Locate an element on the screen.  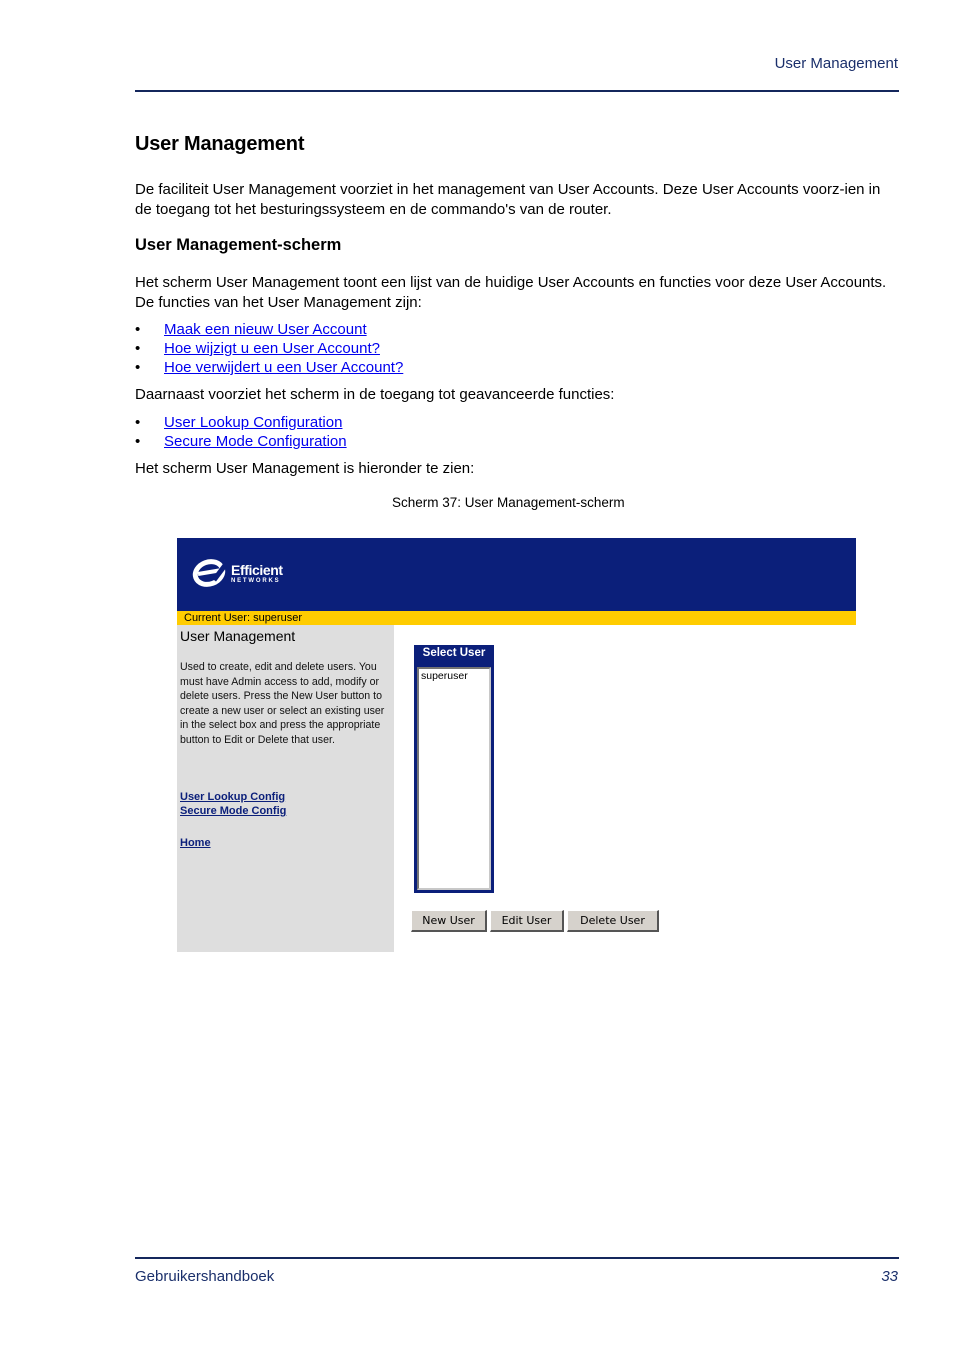
sidebar-title: User Management is located at coordinates (238, 636).